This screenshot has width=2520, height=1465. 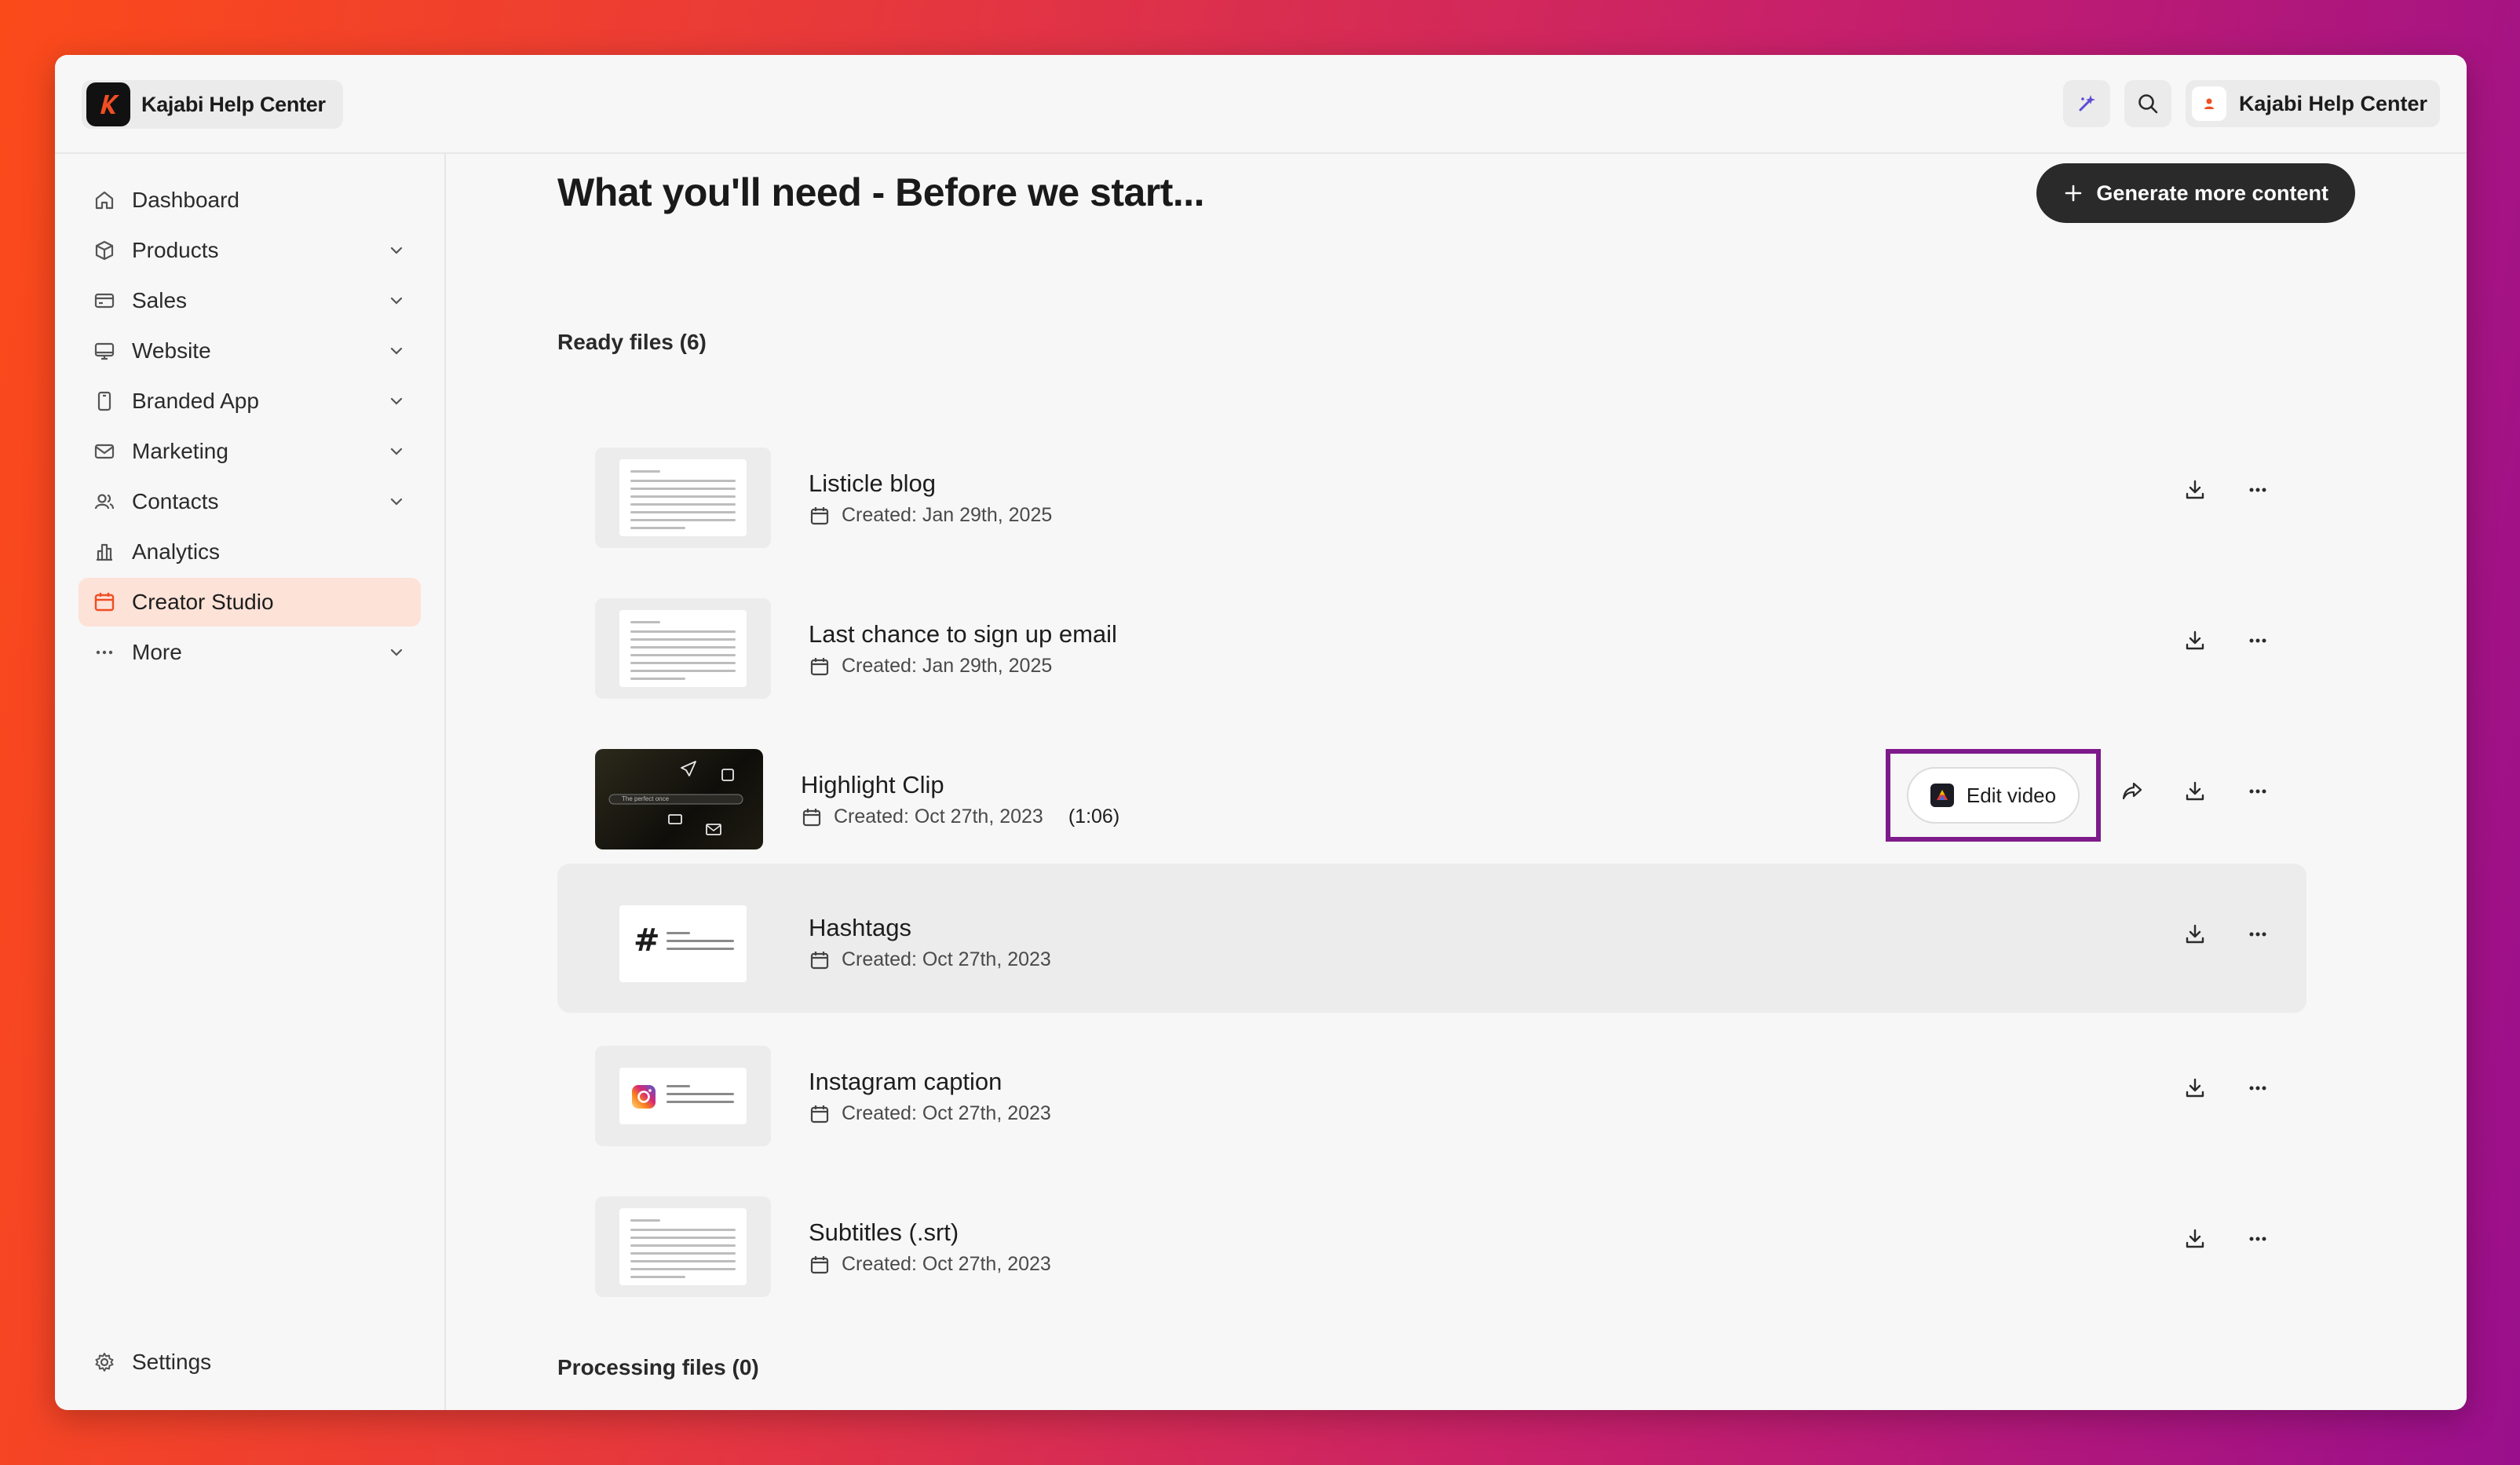 What do you see at coordinates (1431, 498) in the screenshot?
I see `file-row-listicle-blog: Listicle blog Created: Jan 29th, 2025` at bounding box center [1431, 498].